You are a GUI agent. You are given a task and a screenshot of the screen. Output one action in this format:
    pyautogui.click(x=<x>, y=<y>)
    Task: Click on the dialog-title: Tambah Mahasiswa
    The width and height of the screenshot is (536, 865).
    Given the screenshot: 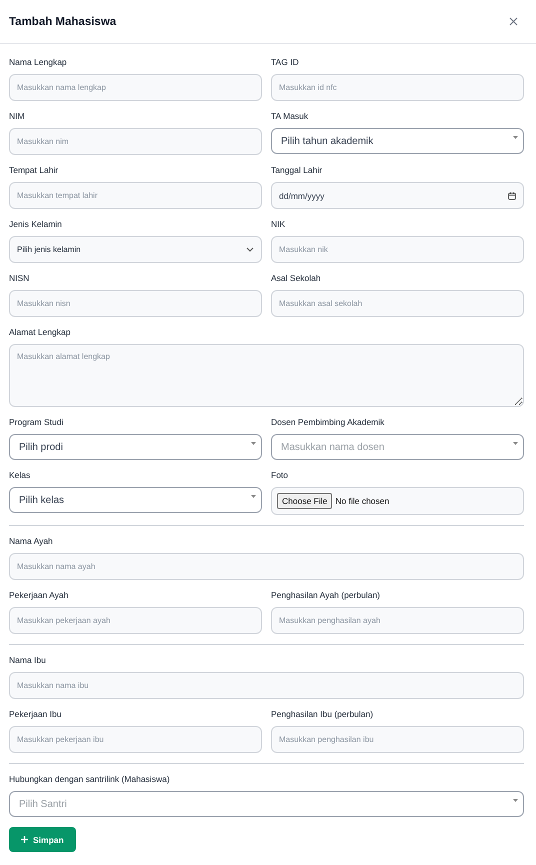 What is the action you would take?
    pyautogui.click(x=62, y=22)
    